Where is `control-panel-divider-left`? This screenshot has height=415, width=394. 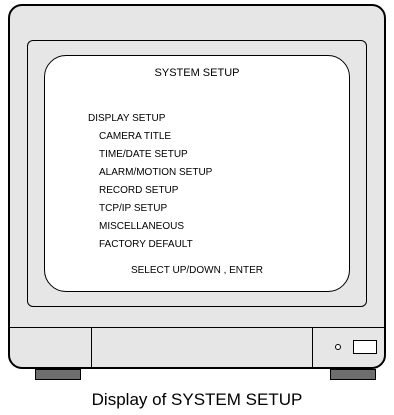 control-panel-divider-left is located at coordinates (91, 347).